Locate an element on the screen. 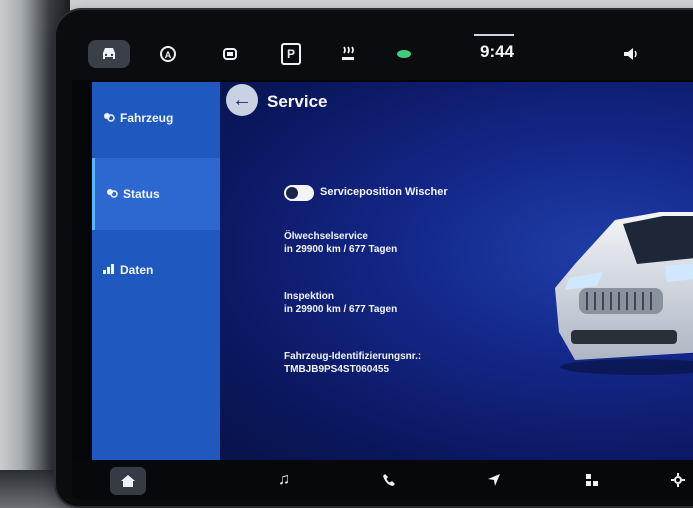  car-icon is located at coordinates (109, 54).